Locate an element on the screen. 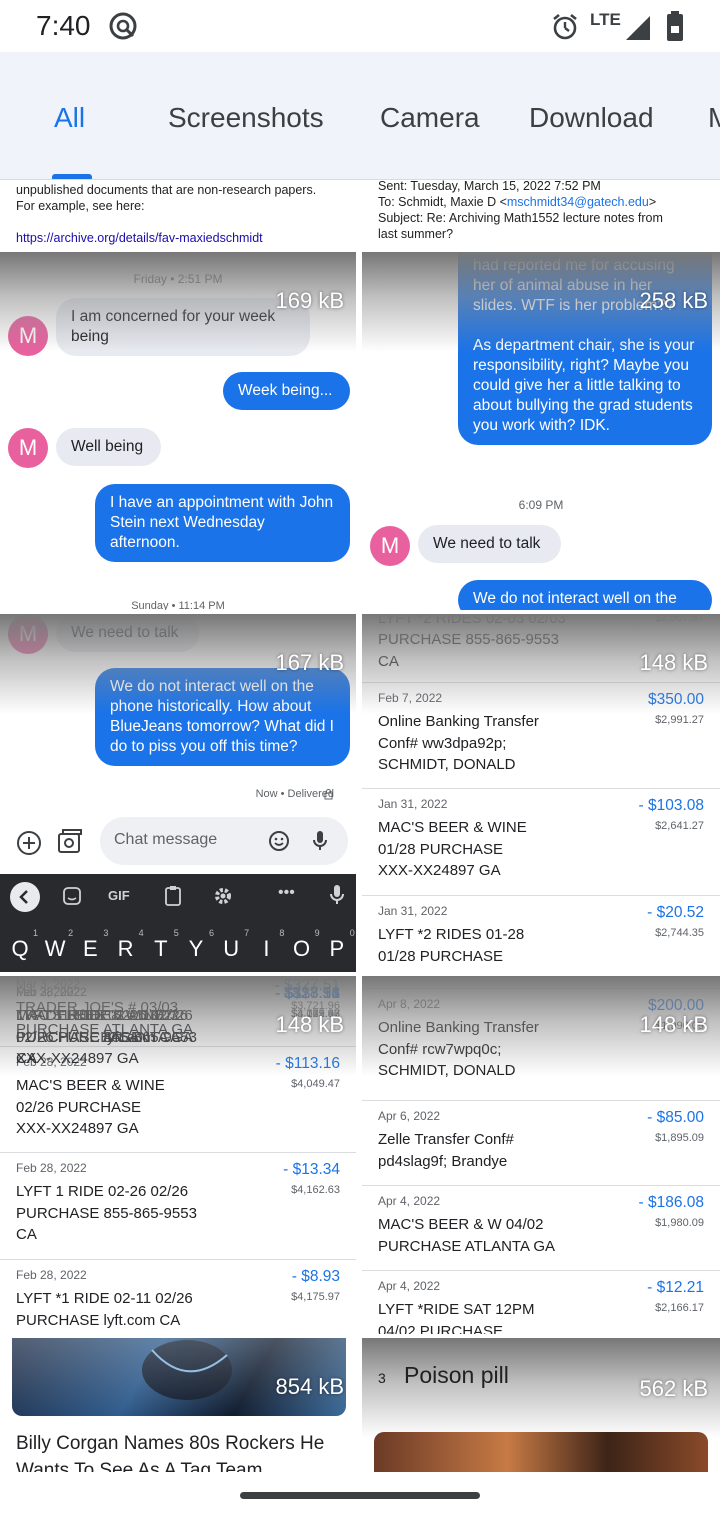 This screenshot has width=720, height=1520. keyboard-key: E3 is located at coordinates (92, 945).